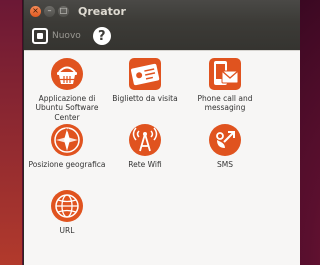 This screenshot has height=265, width=320. What do you see at coordinates (145, 140) in the screenshot?
I see `wifi-tower-icon` at bounding box center [145, 140].